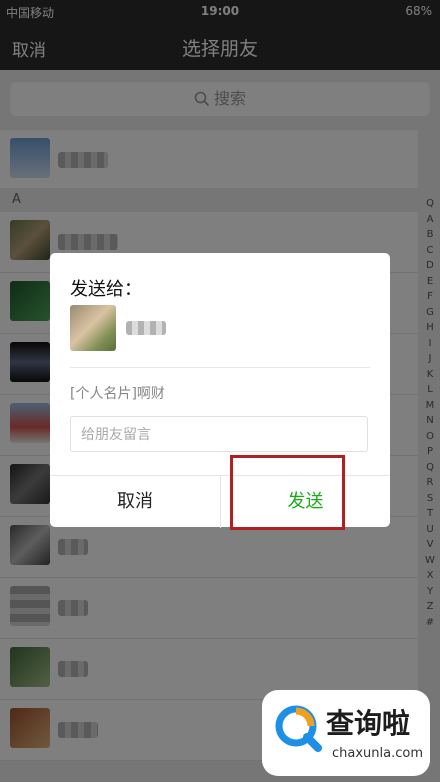 The height and width of the screenshot is (782, 440). Describe the element at coordinates (368, 723) in the screenshot. I see `watermark-title: 查询啦` at that location.